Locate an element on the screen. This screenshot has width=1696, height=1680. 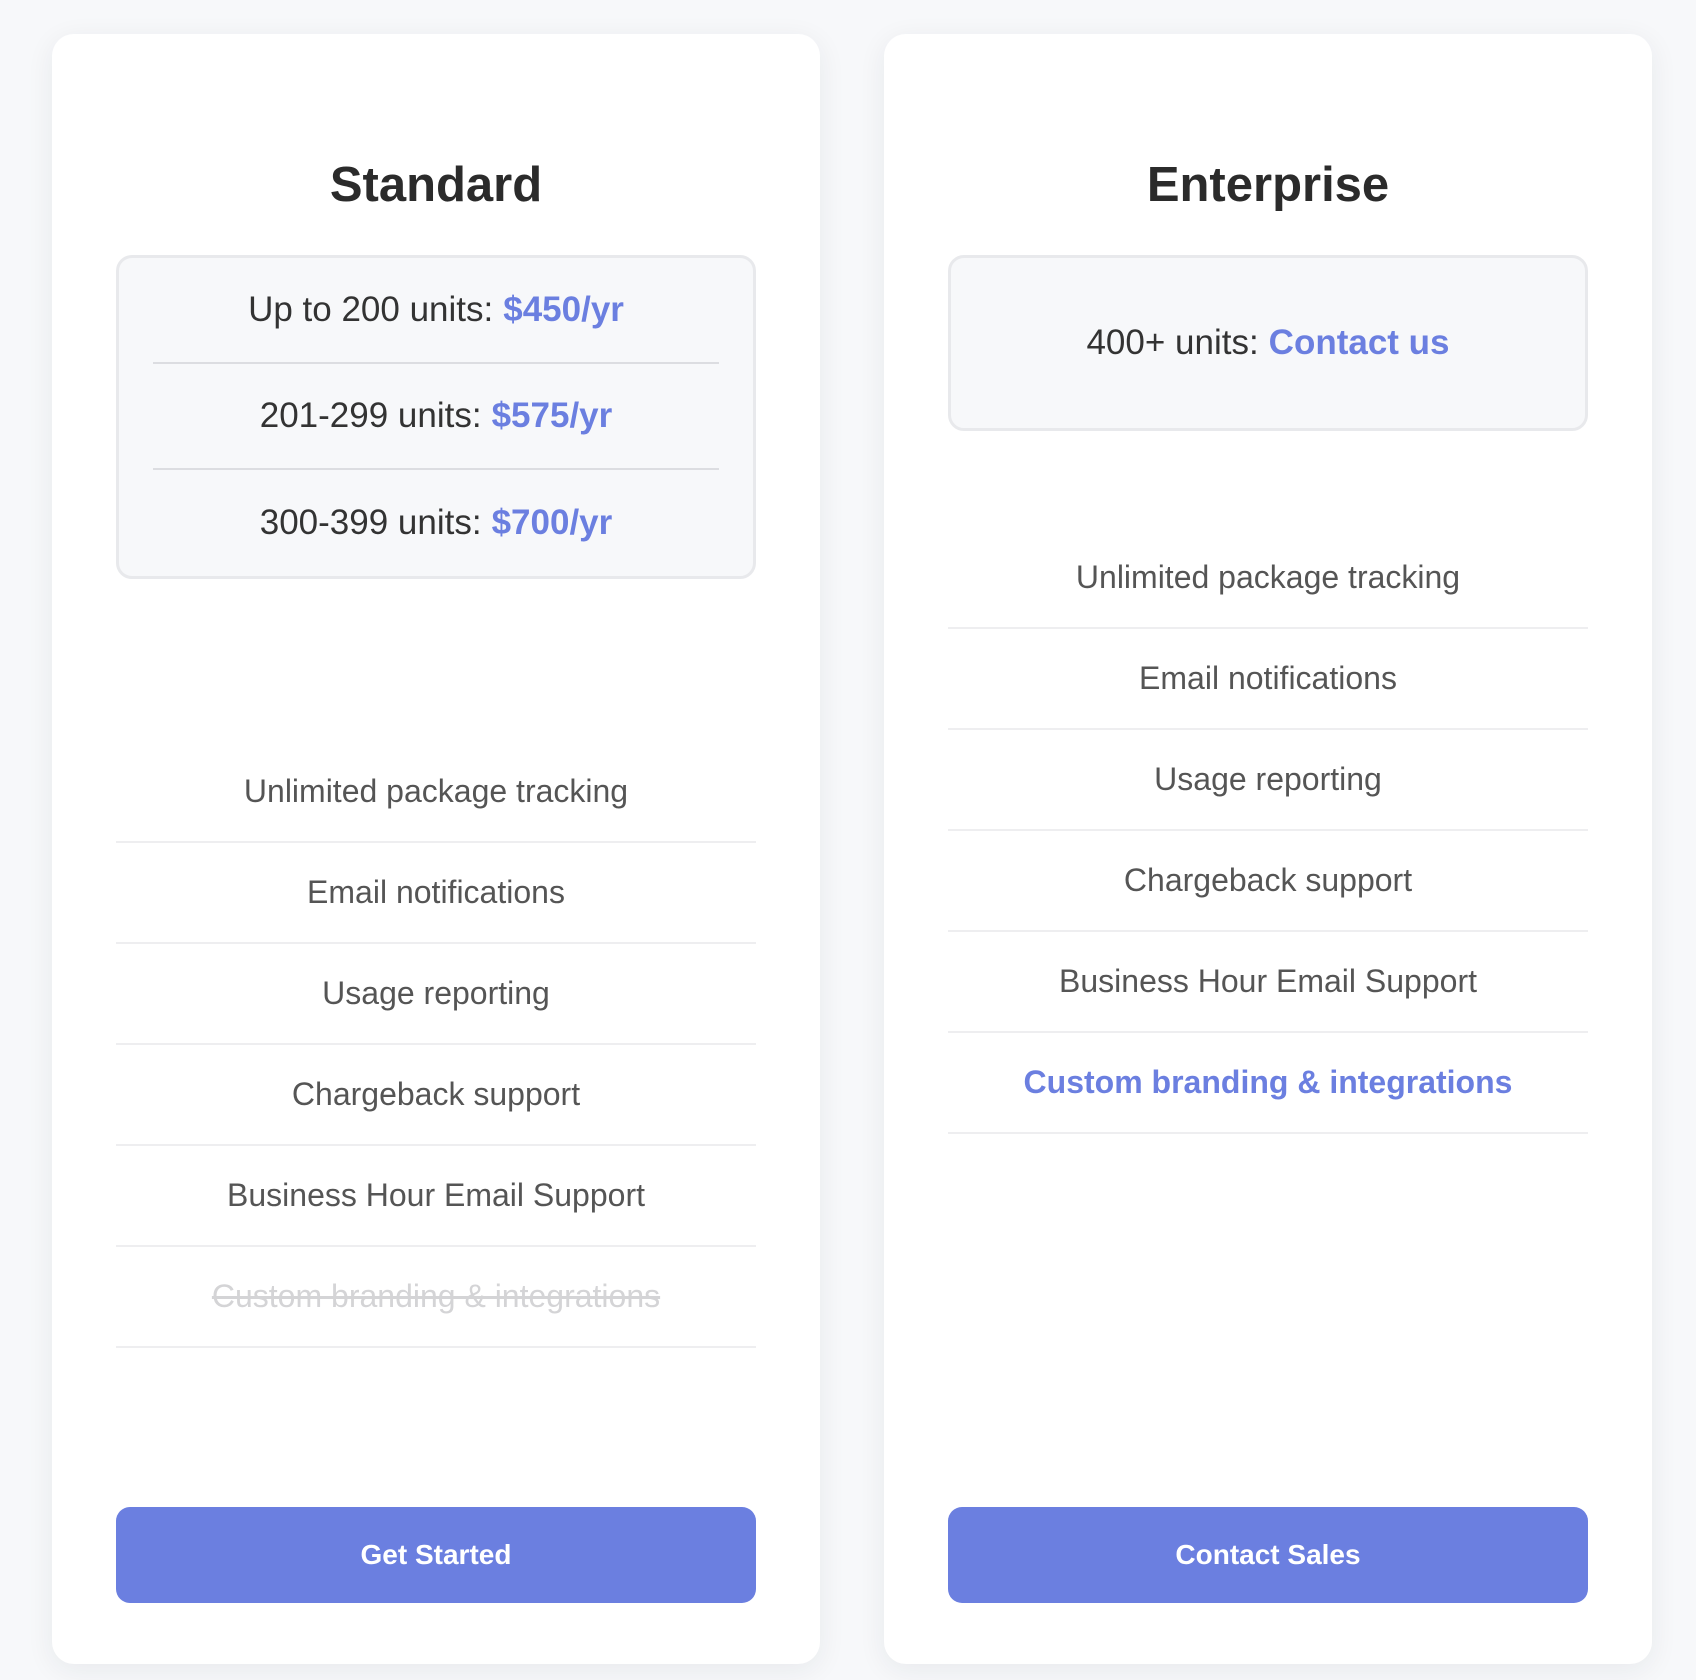
plan-title: Enterprise is located at coordinates (1268, 185).